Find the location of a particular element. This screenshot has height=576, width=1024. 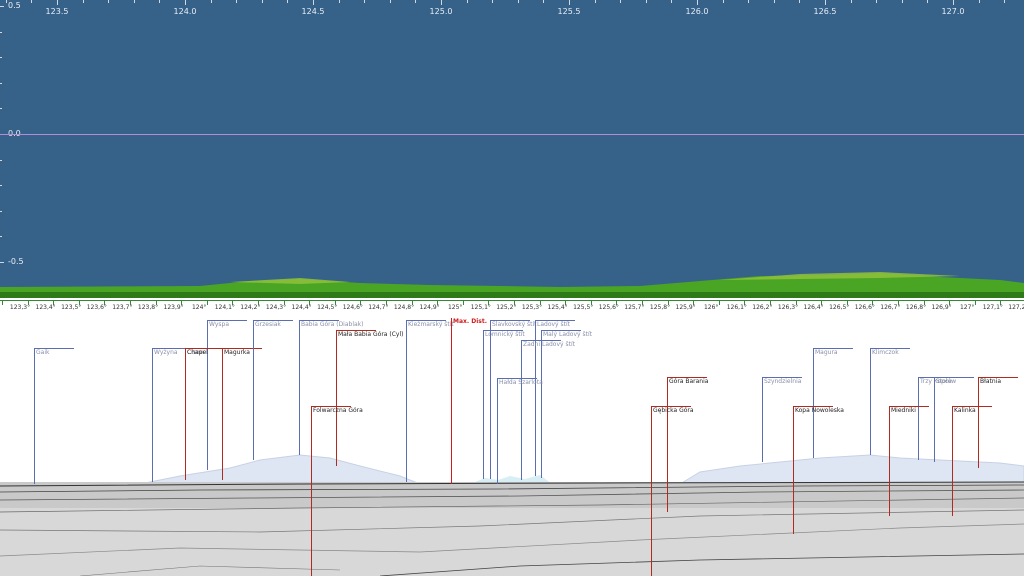

compass-label: 124,6° is located at coordinates (352, 307).